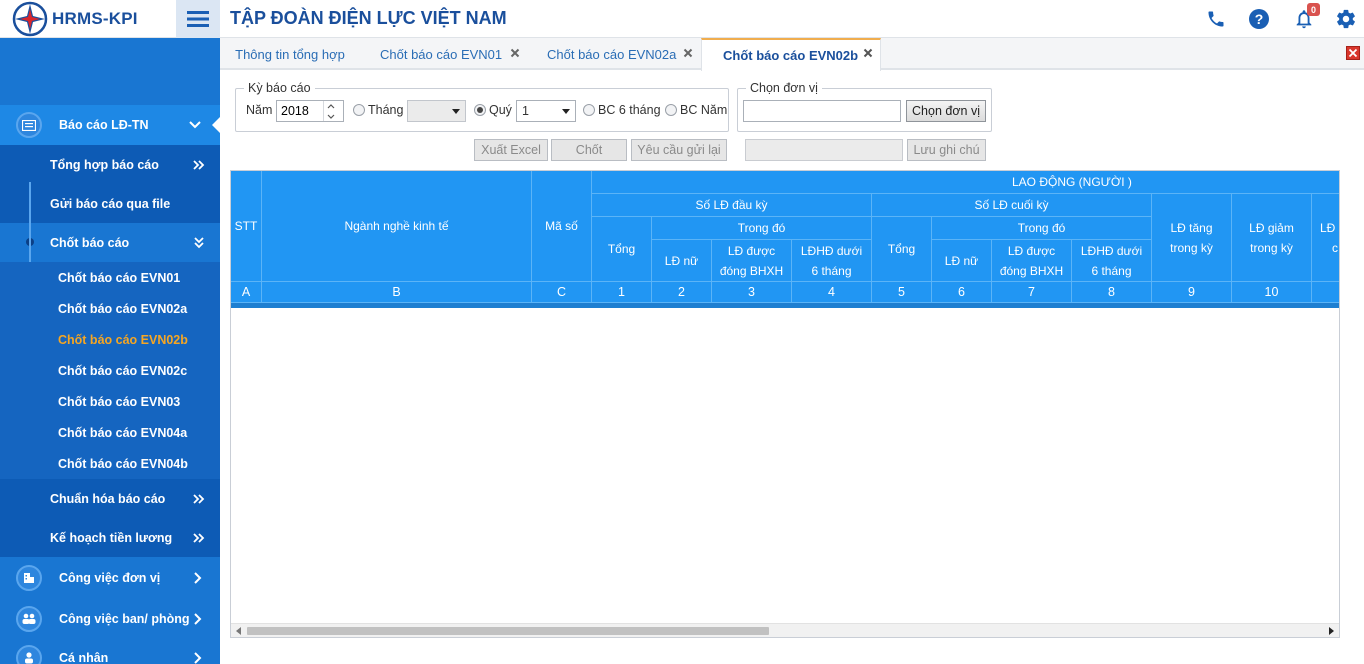 This screenshot has height=664, width=1364. I want to click on tab-thong-tin-tong-hop: Thông tin tổng hợp, so click(290, 54).